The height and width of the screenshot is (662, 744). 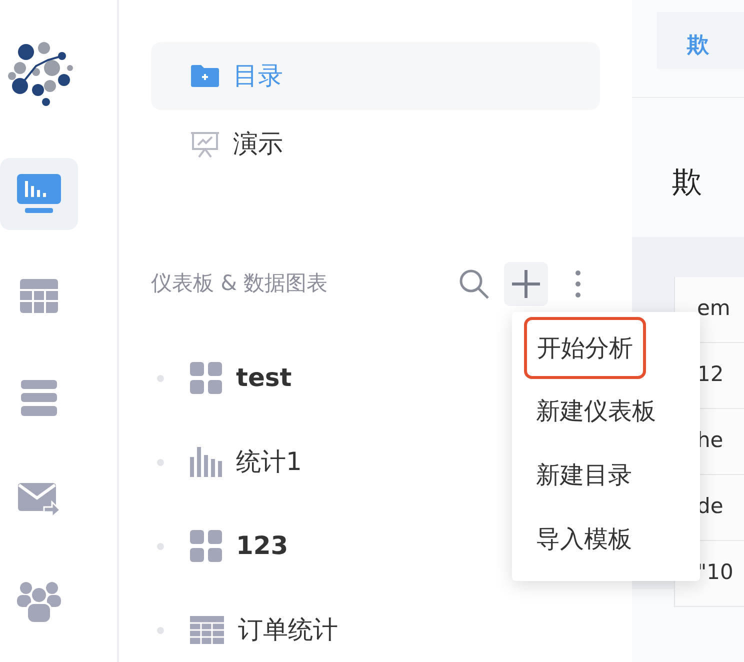 I want to click on users-icon, so click(x=39, y=602).